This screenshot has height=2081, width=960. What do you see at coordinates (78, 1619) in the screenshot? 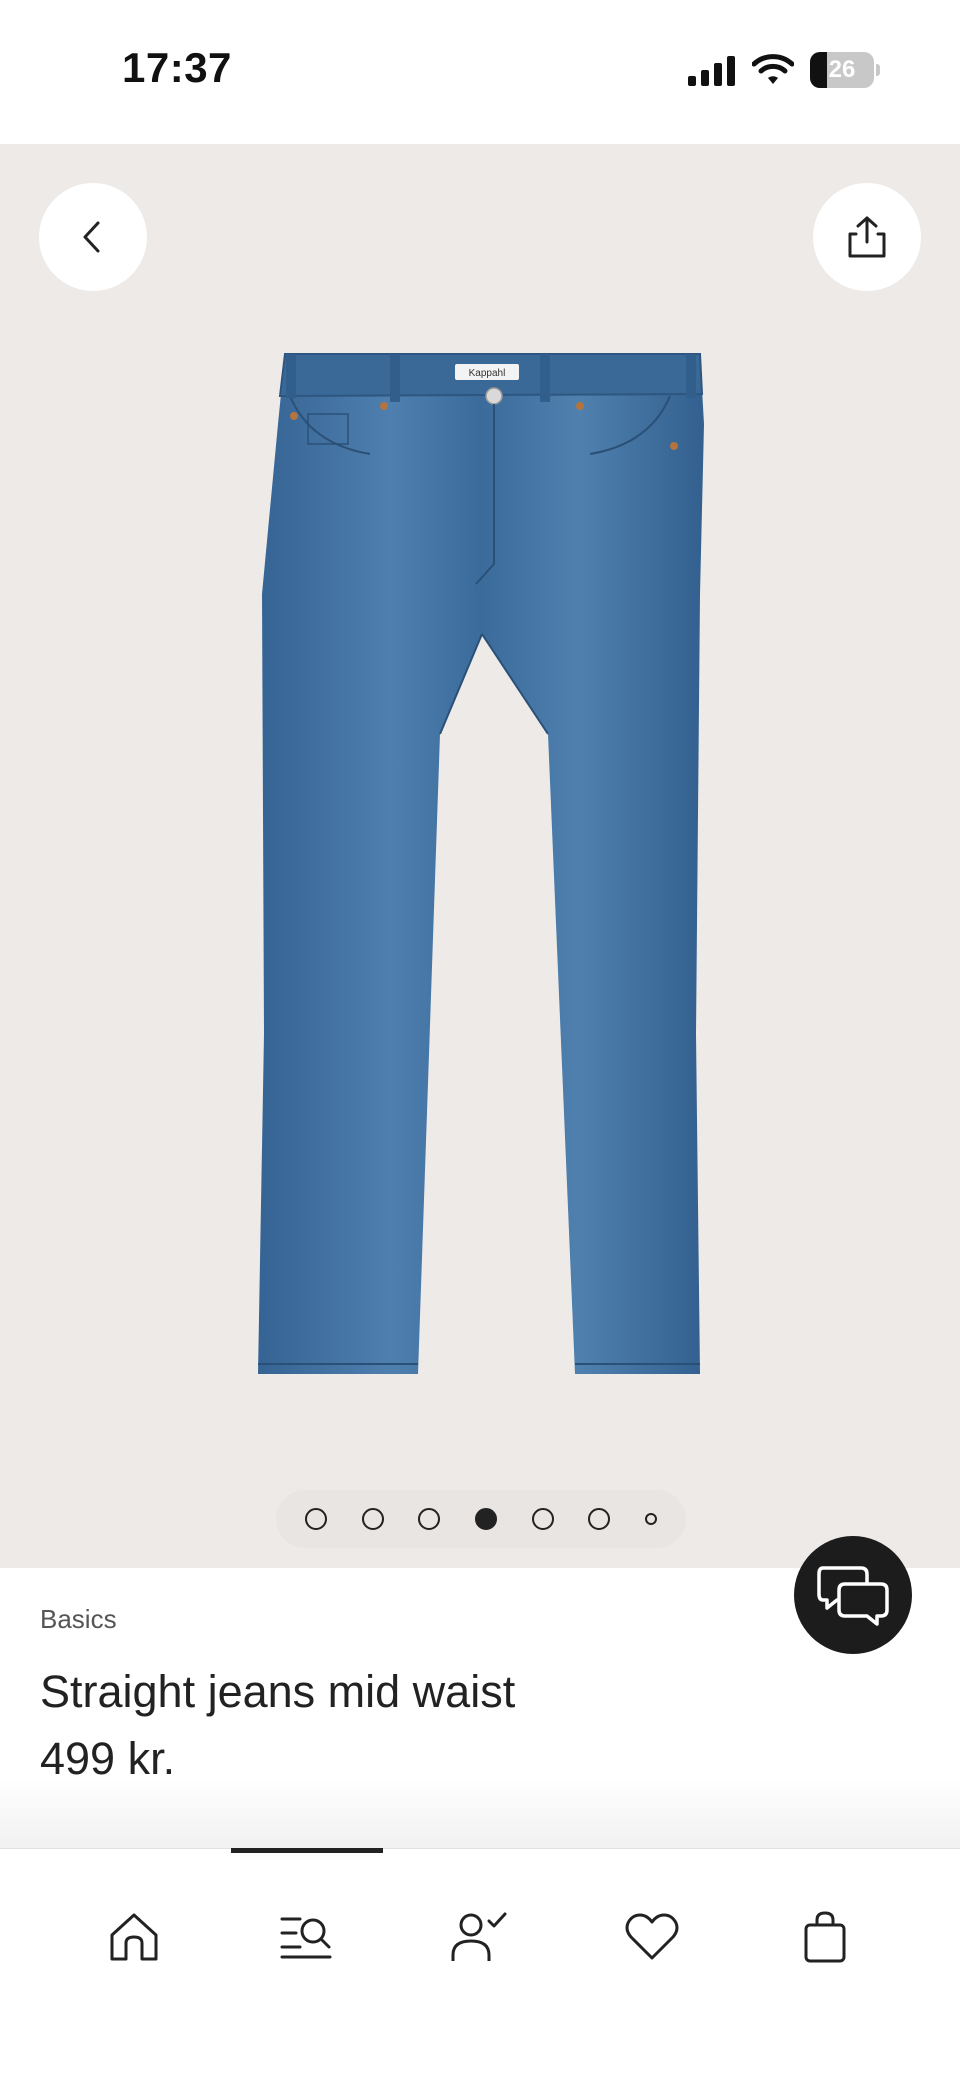
I see `product-brand: Basics` at bounding box center [78, 1619].